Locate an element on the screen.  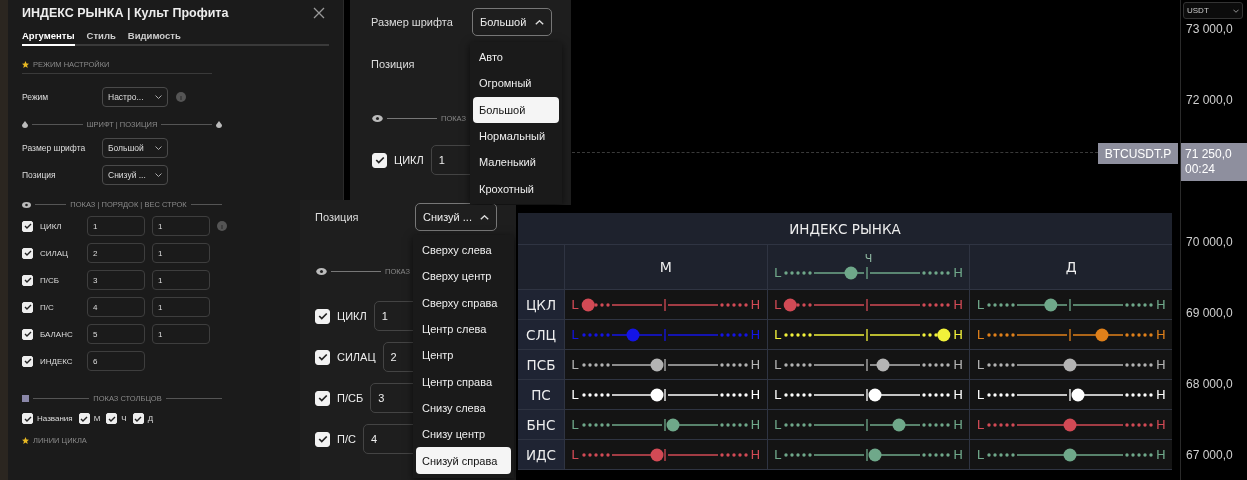
checkbox-label: Ч is located at coordinates (124, 418).